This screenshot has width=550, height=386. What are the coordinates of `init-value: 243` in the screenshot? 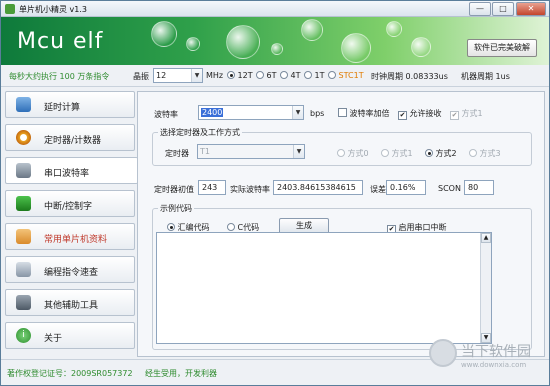 It's located at (212, 187).